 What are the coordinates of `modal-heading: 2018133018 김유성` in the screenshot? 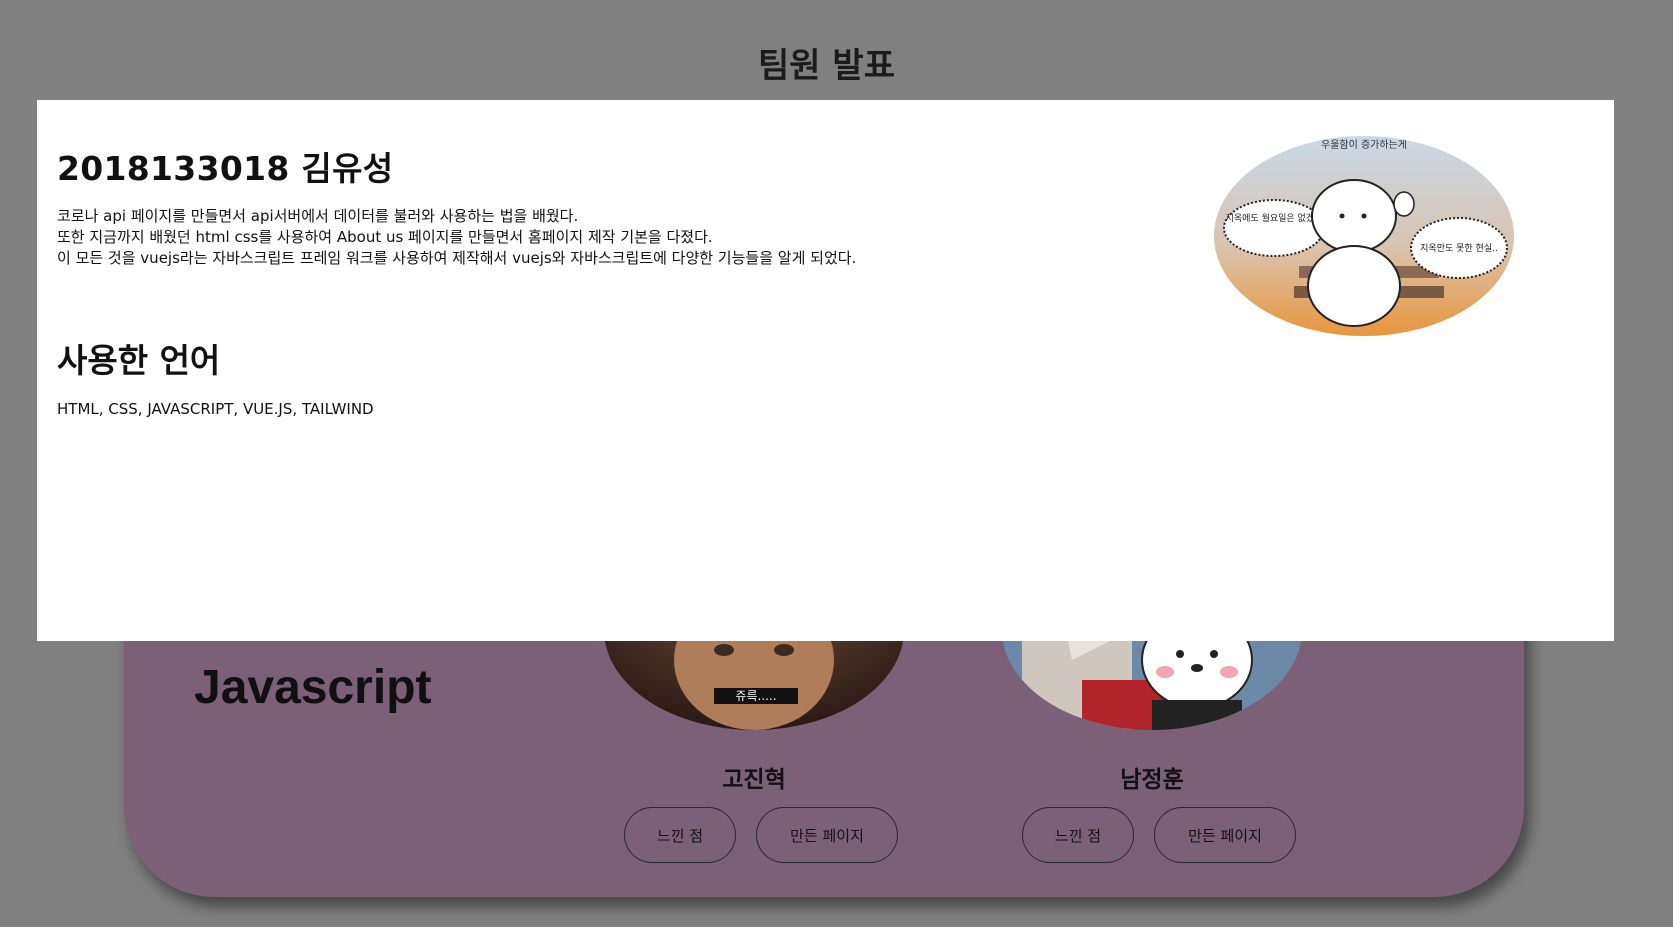 It's located at (225, 168).